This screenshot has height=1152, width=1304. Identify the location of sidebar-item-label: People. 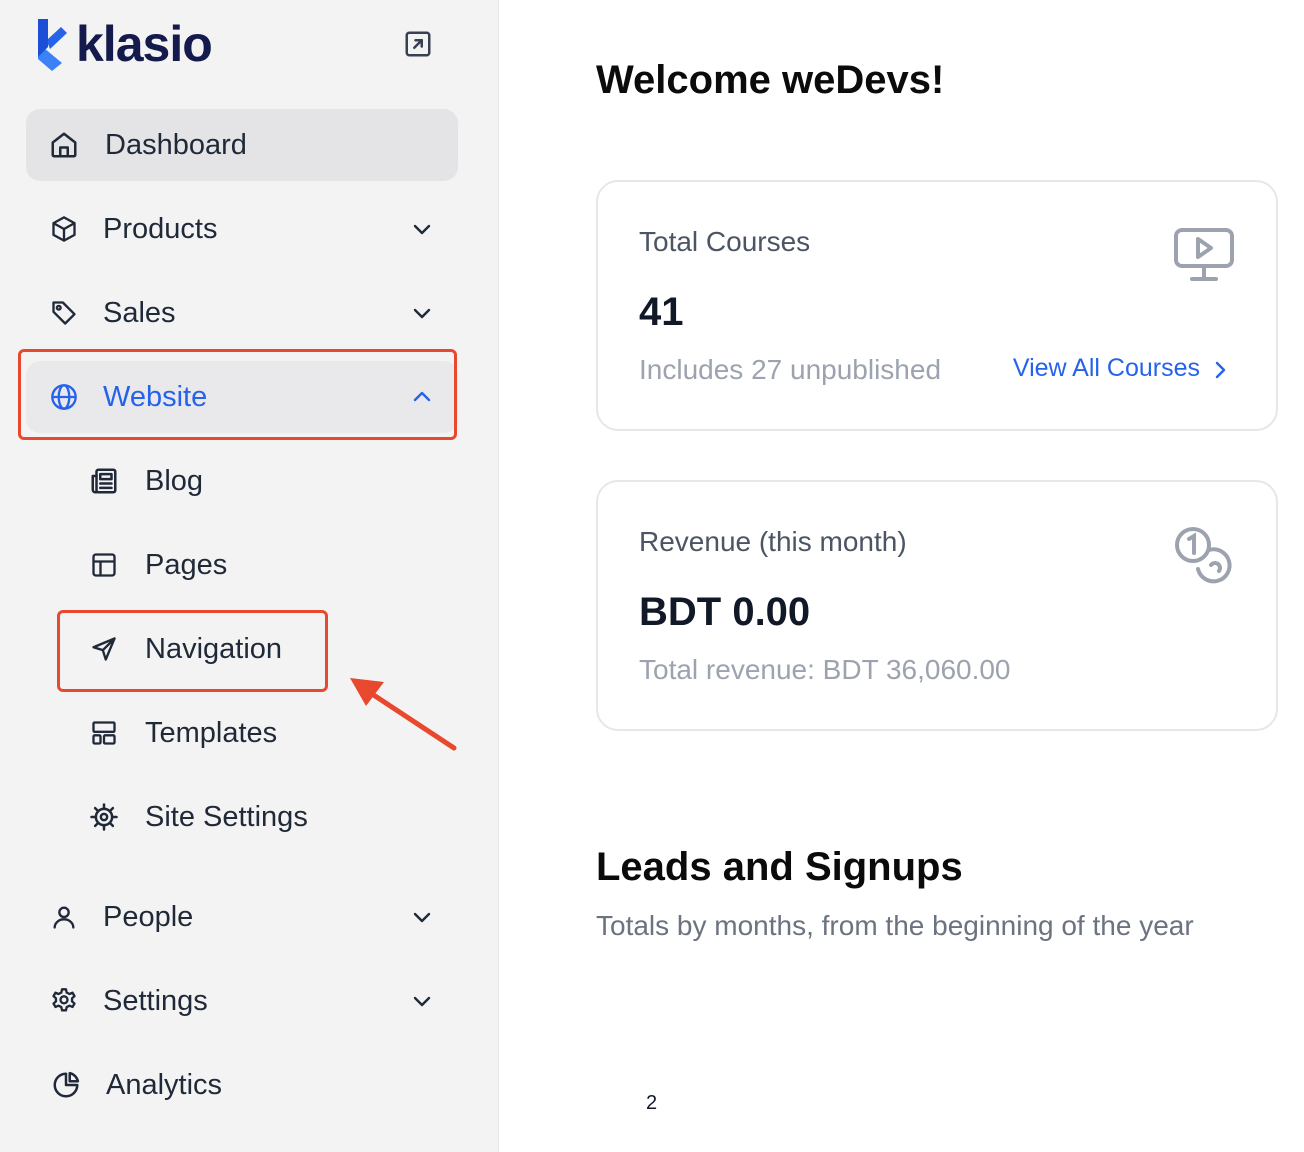
(148, 916).